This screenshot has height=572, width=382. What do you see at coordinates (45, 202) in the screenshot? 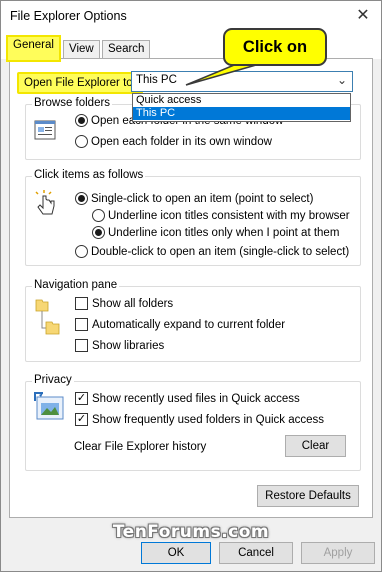
I see `pointer-hand-icon` at bounding box center [45, 202].